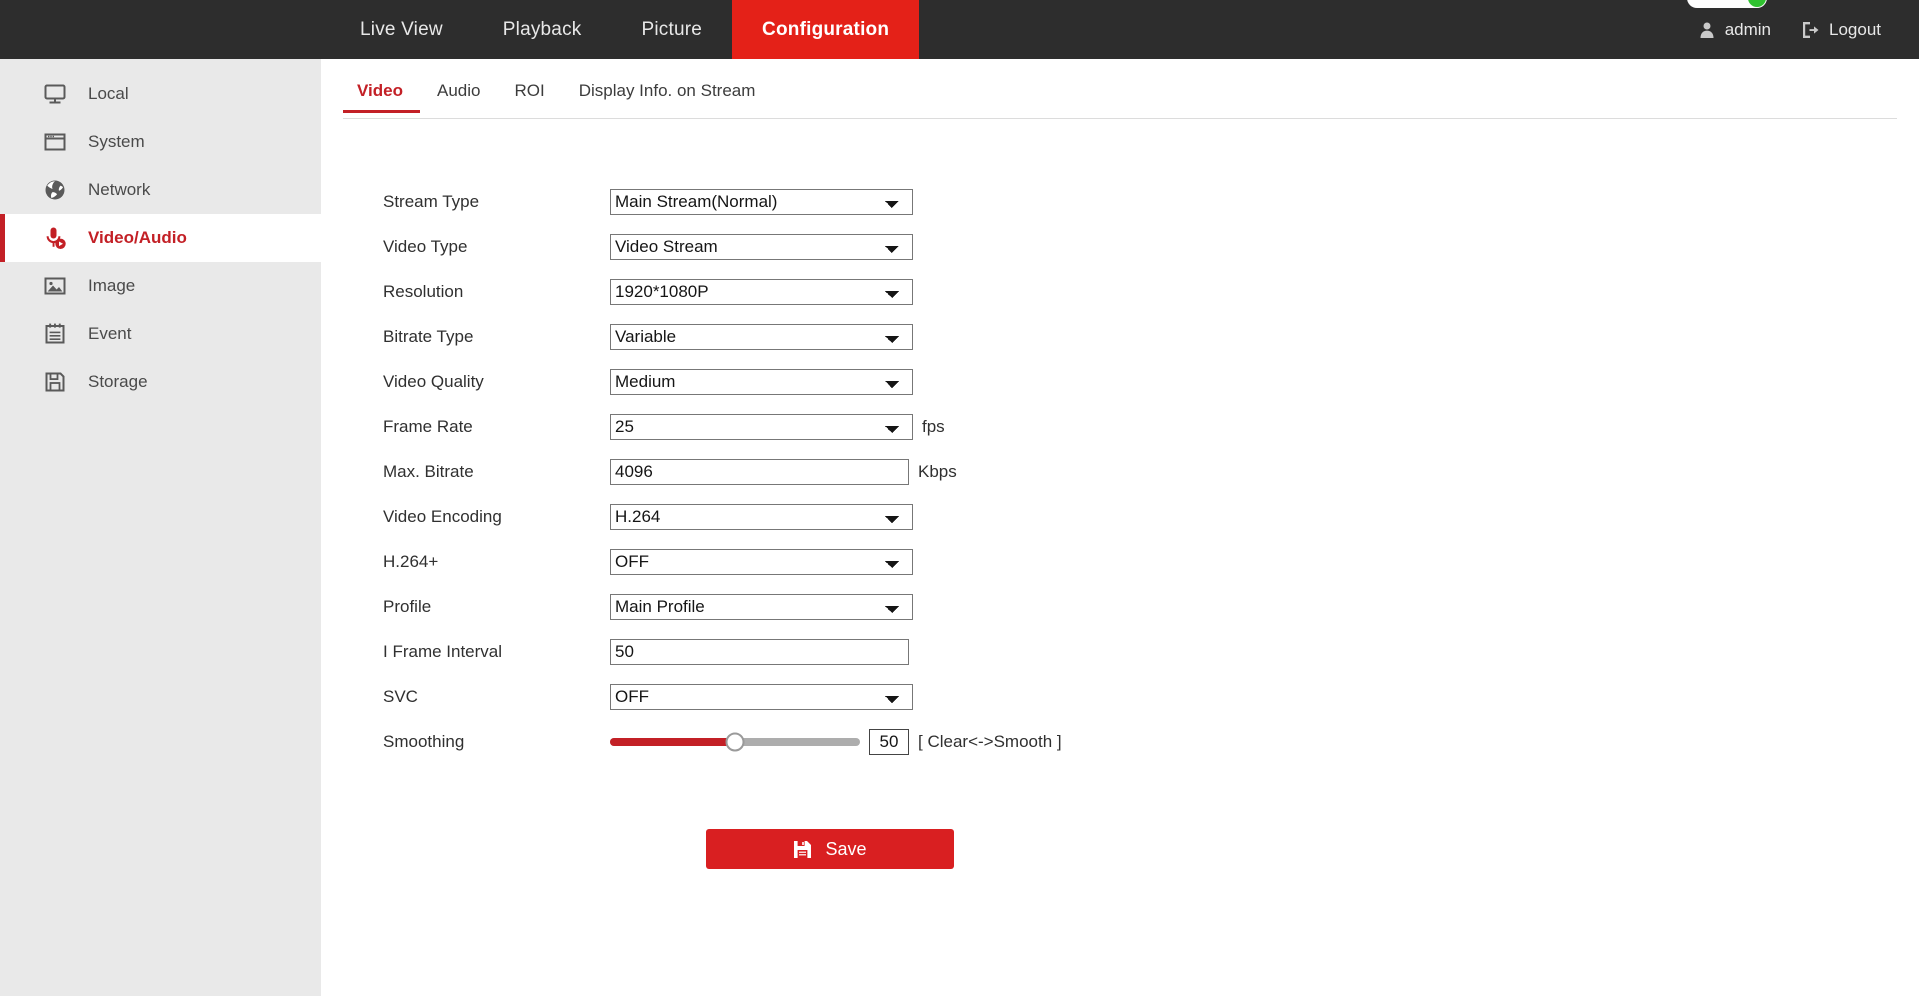 This screenshot has width=1919, height=996. What do you see at coordinates (761, 426) in the screenshot?
I see `frame-rate-select: 124681012151618202225` at bounding box center [761, 426].